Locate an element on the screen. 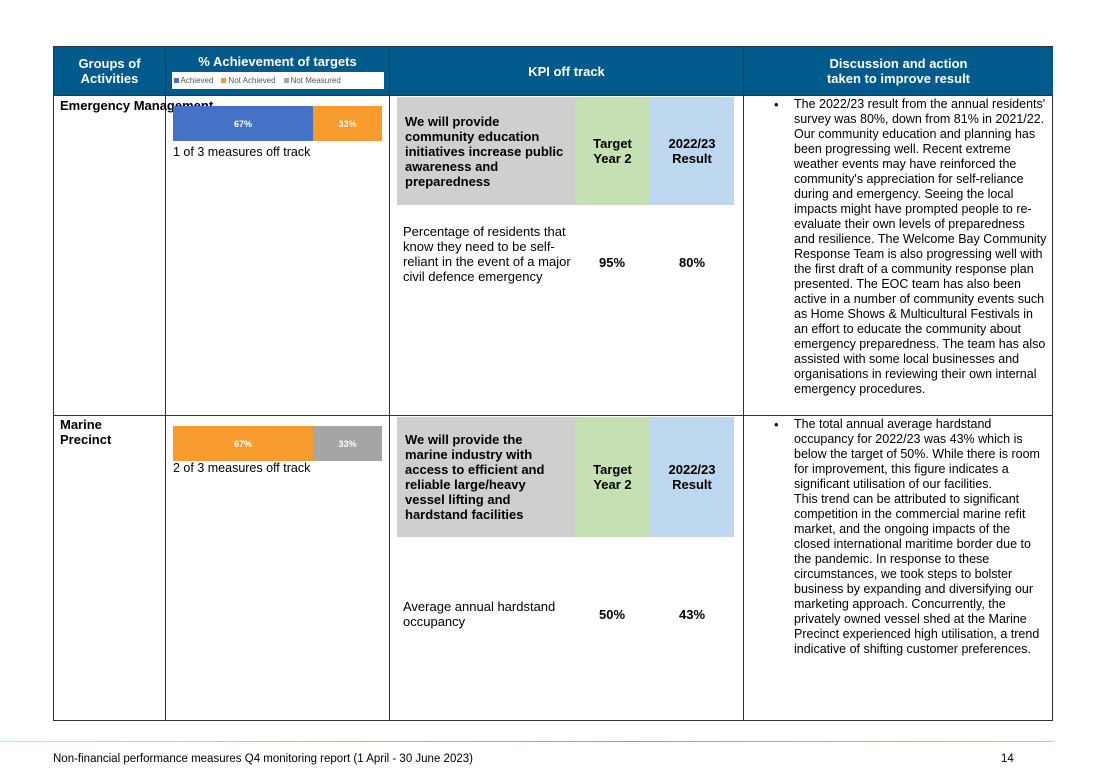 The image size is (1107, 783). legend-achieved: Achieved is located at coordinates (193, 80).